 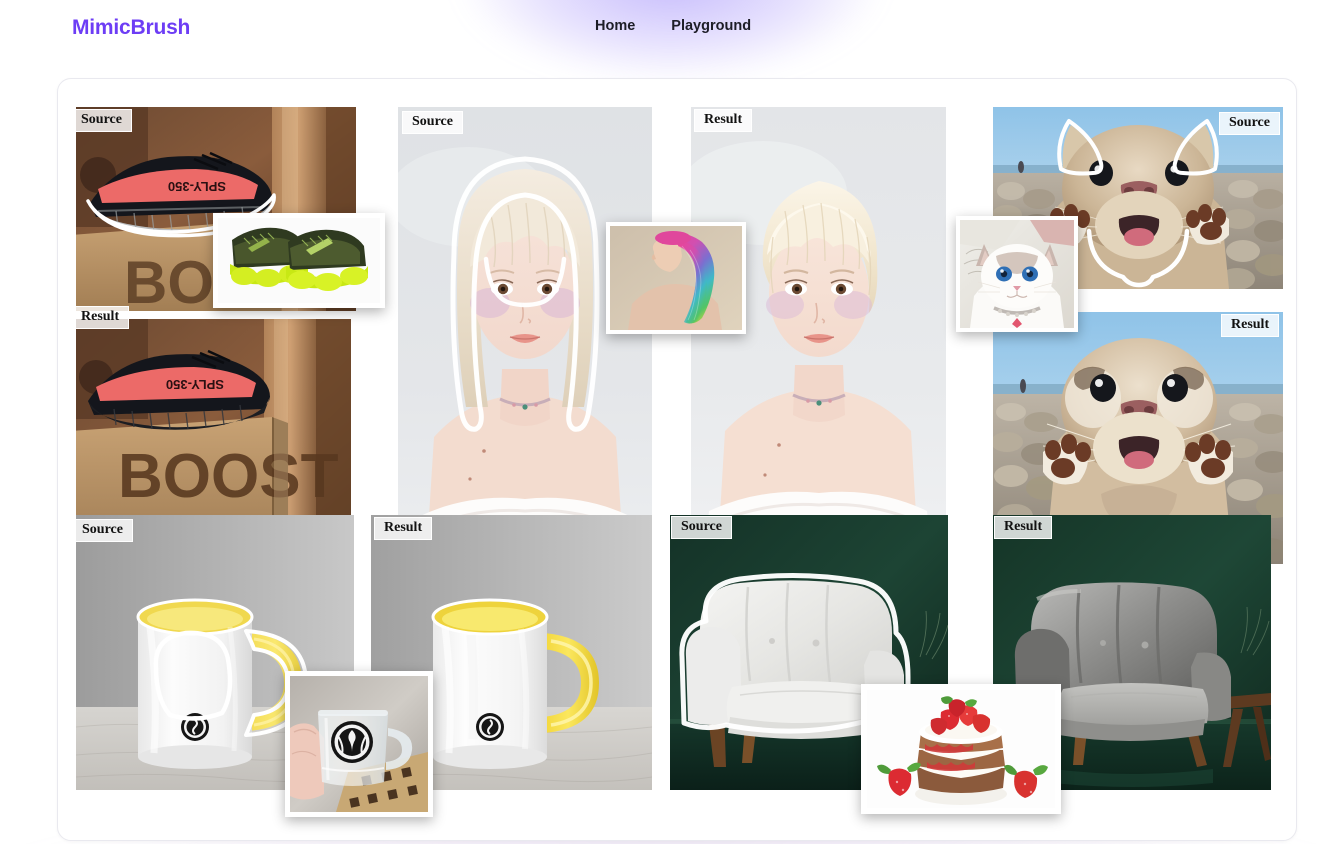 What do you see at coordinates (432, 123) in the screenshot?
I see `hair-source-label: Source` at bounding box center [432, 123].